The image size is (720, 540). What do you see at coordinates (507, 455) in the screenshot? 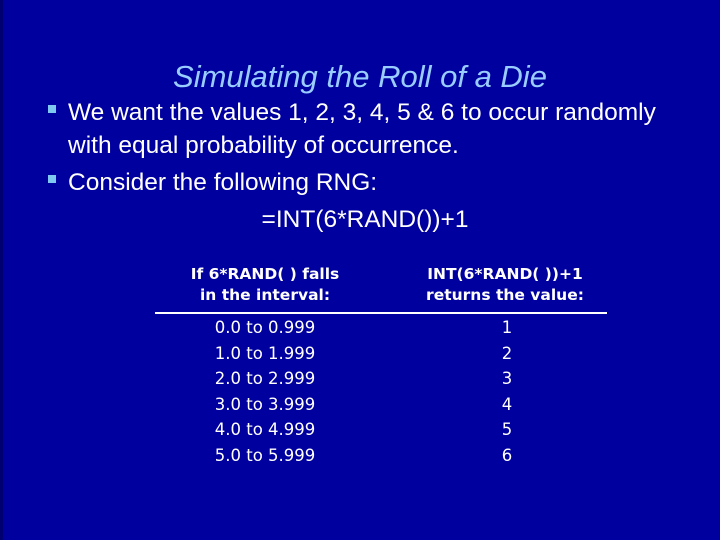
I see `cell-value: 6` at bounding box center [507, 455].